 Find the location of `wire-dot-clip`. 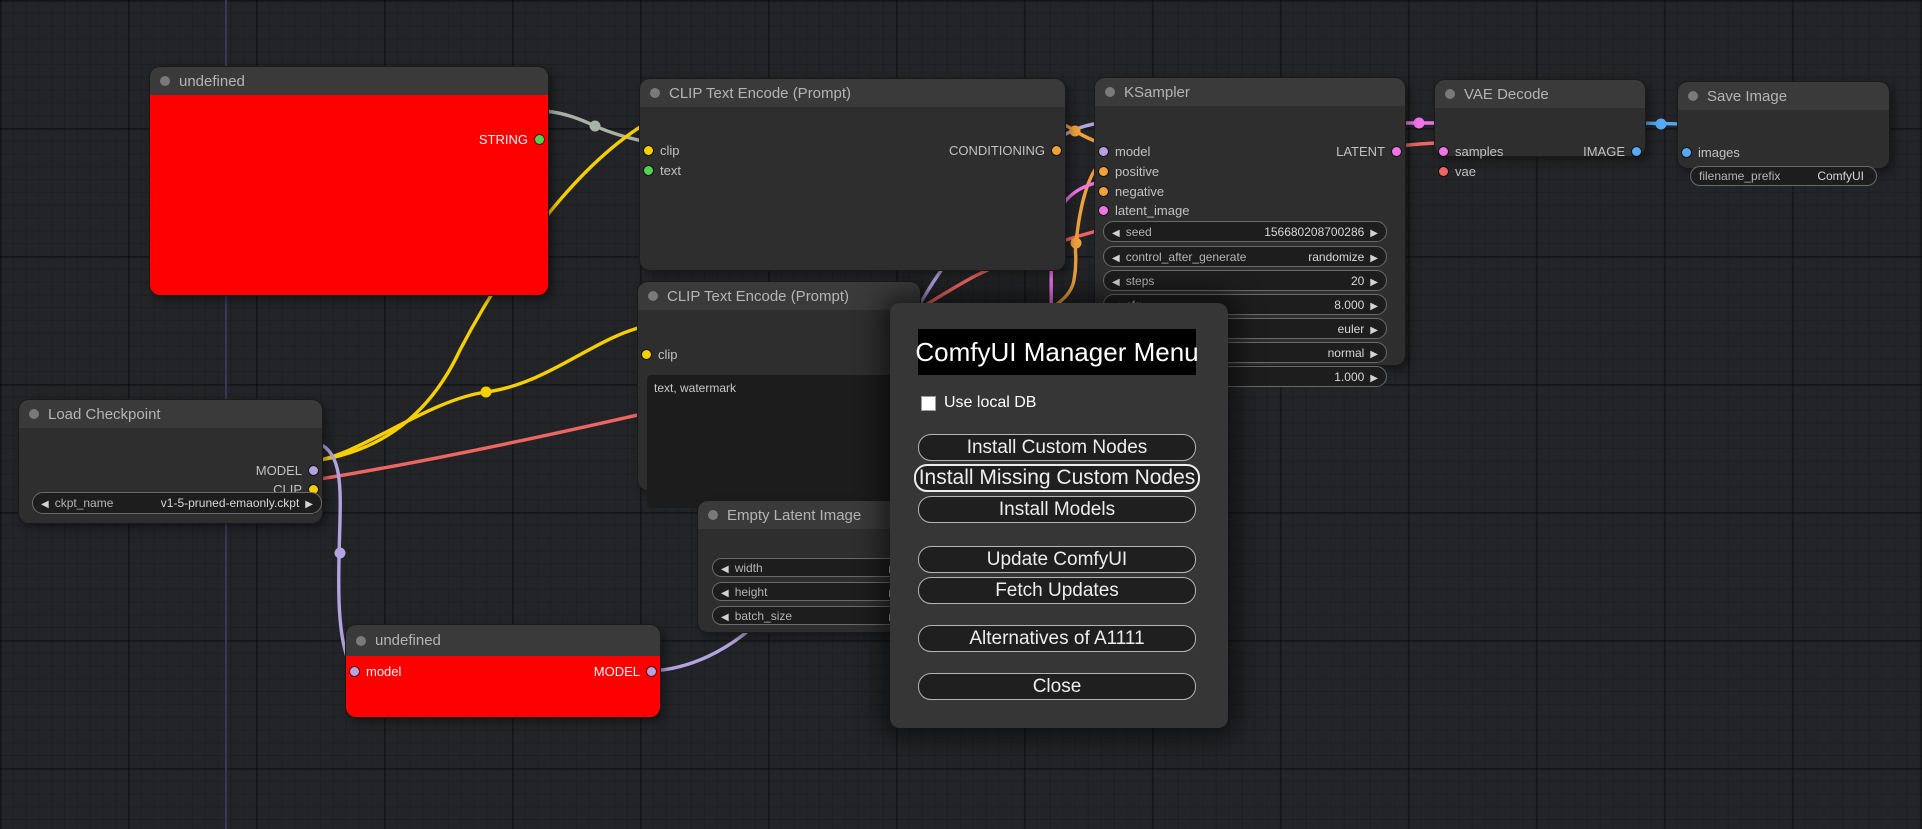

wire-dot-clip is located at coordinates (486, 392).